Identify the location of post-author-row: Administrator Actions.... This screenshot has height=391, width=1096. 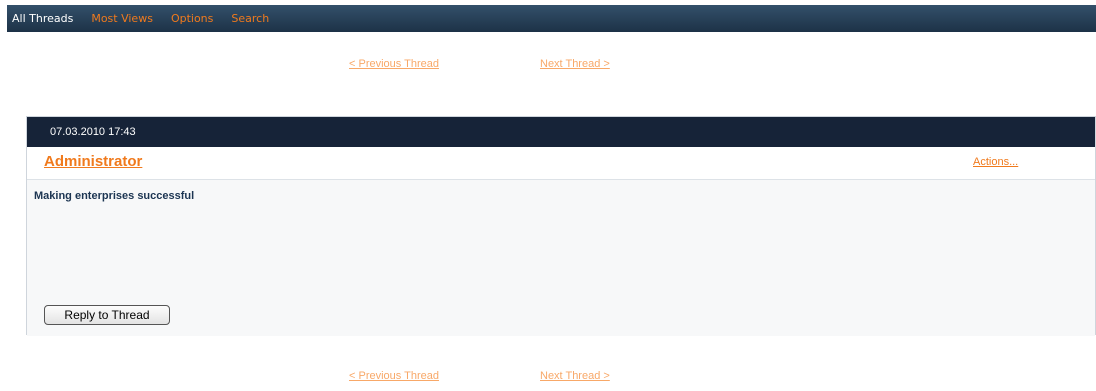
(561, 163).